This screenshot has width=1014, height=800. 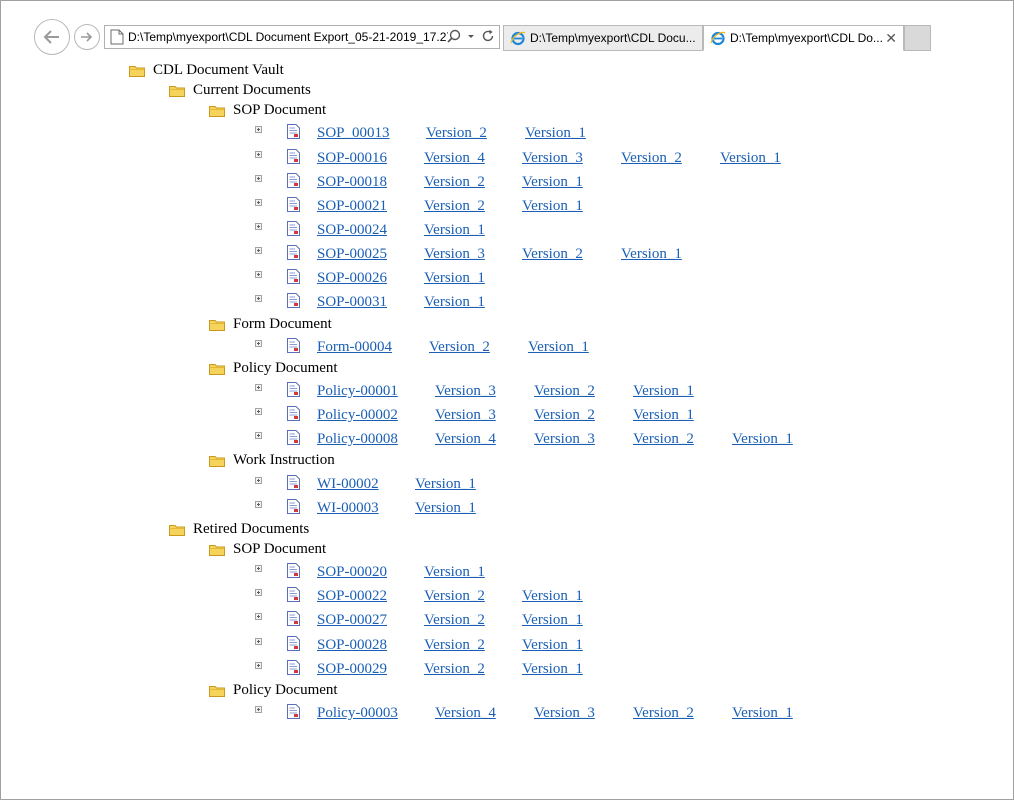 I want to click on document-link: SOP-00022, so click(x=352, y=596).